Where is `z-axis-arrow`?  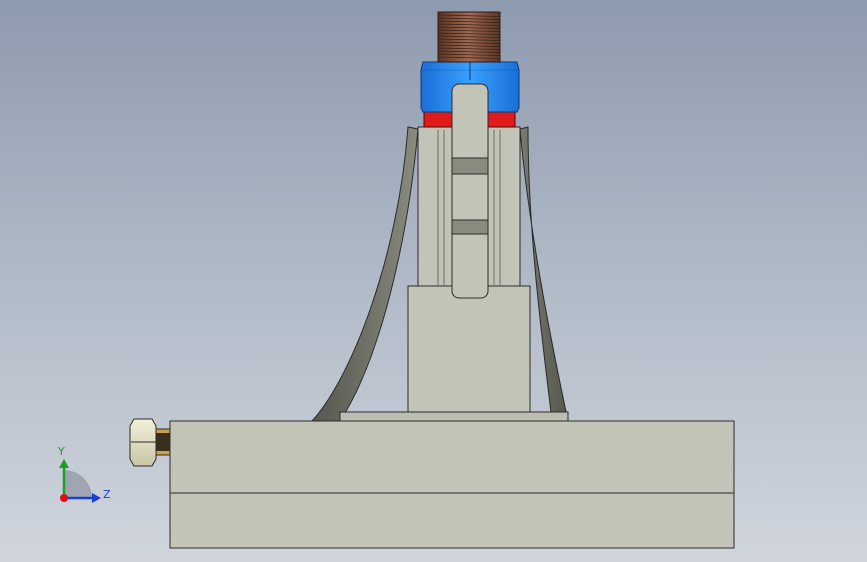
z-axis-arrow is located at coordinates (96, 498).